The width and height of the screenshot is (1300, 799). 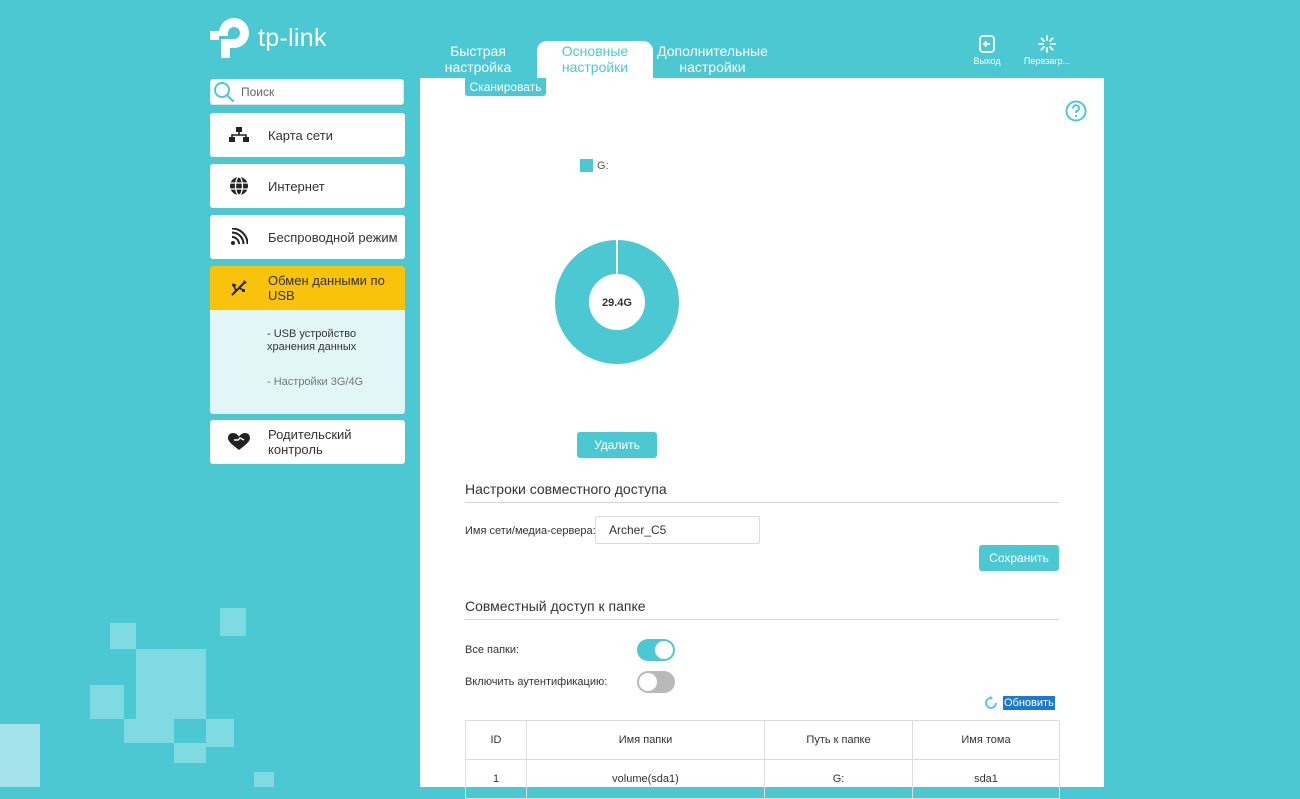 What do you see at coordinates (566, 489) in the screenshot?
I see `sharing-settings-title: Настроки совместного доступа` at bounding box center [566, 489].